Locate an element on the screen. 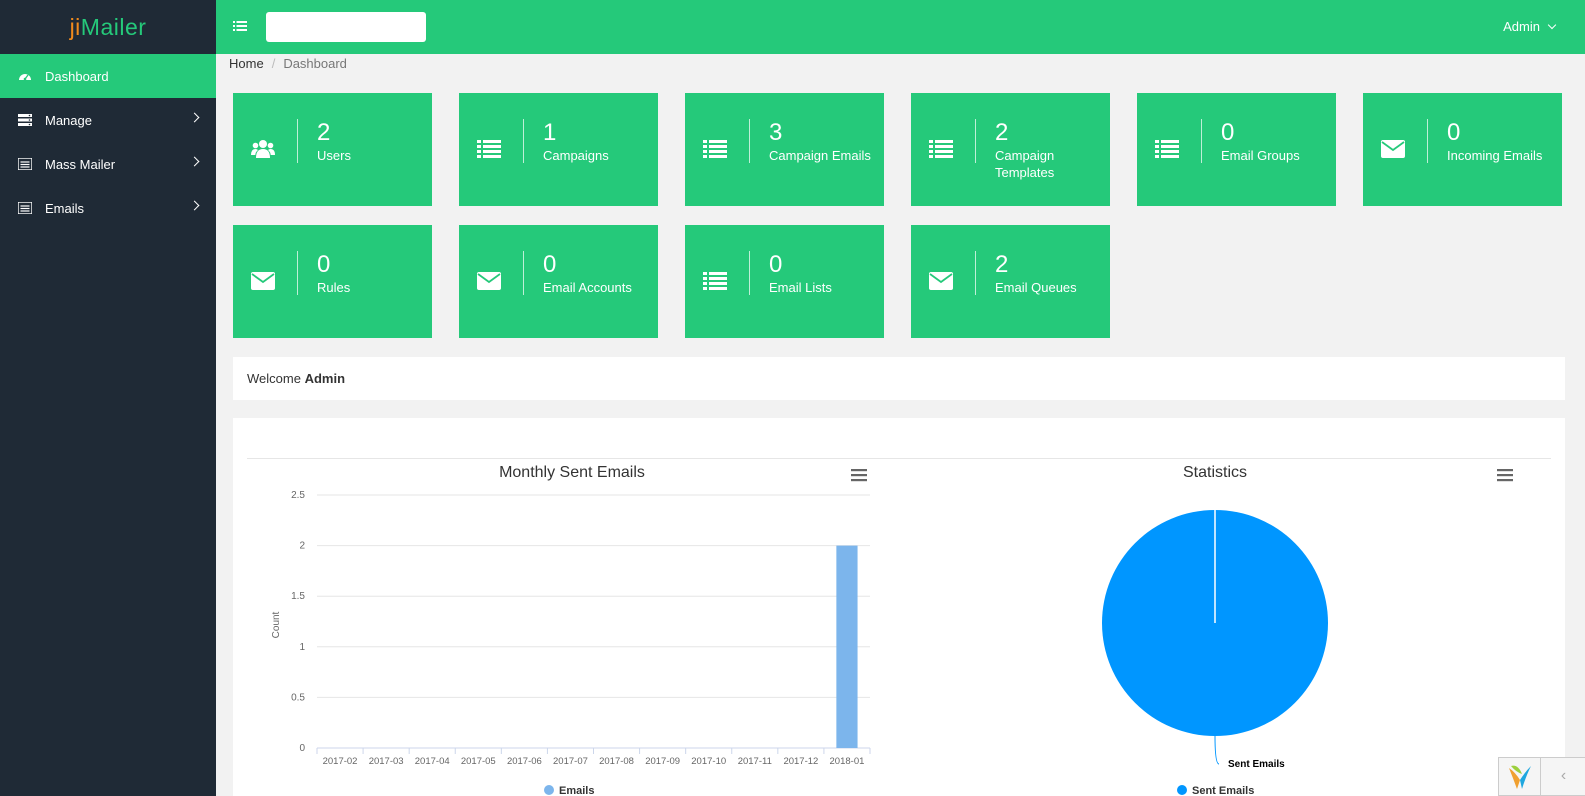 Image resolution: width=1585 pixels, height=796 pixels. user-menu: Admin is located at coordinates (1530, 26).